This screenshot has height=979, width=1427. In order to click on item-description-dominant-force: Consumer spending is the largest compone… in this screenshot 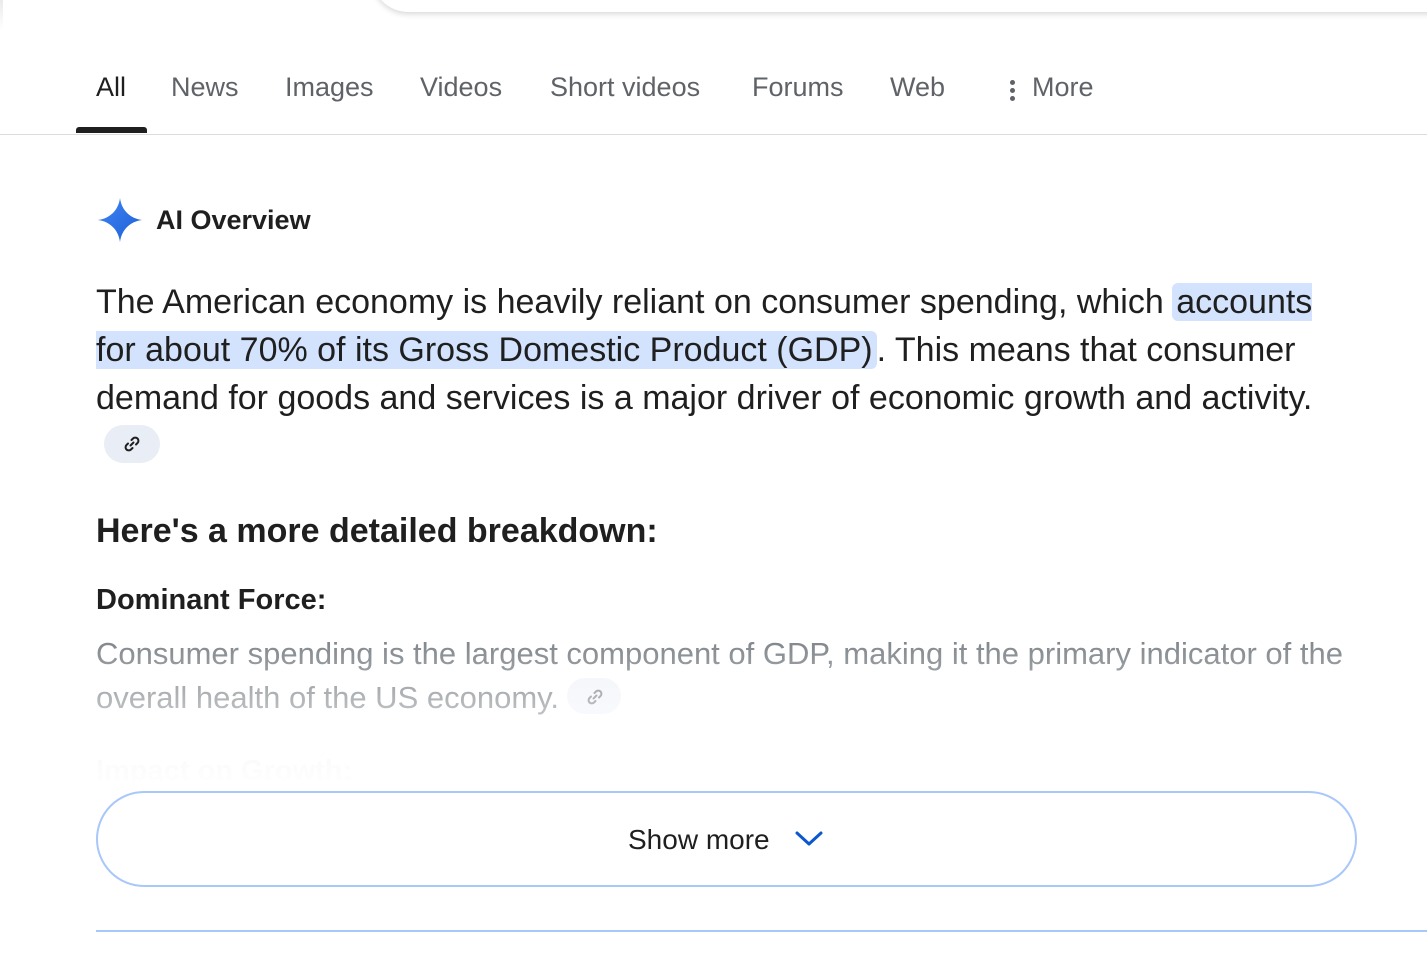, I will do `click(726, 676)`.